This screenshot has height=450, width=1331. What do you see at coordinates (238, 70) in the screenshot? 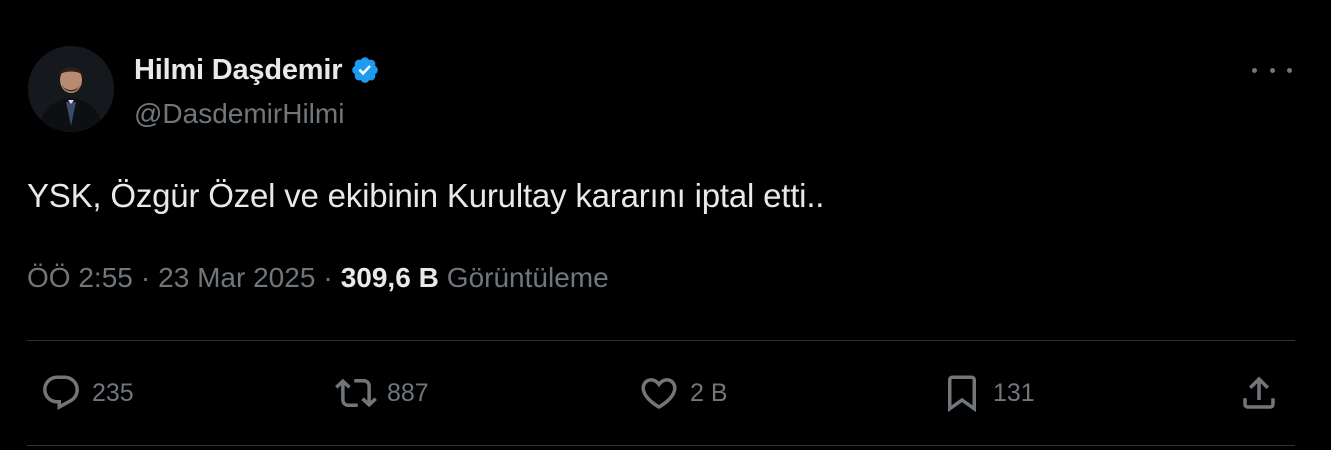
I see `author-display-name: Hilmi Daşdemir` at bounding box center [238, 70].